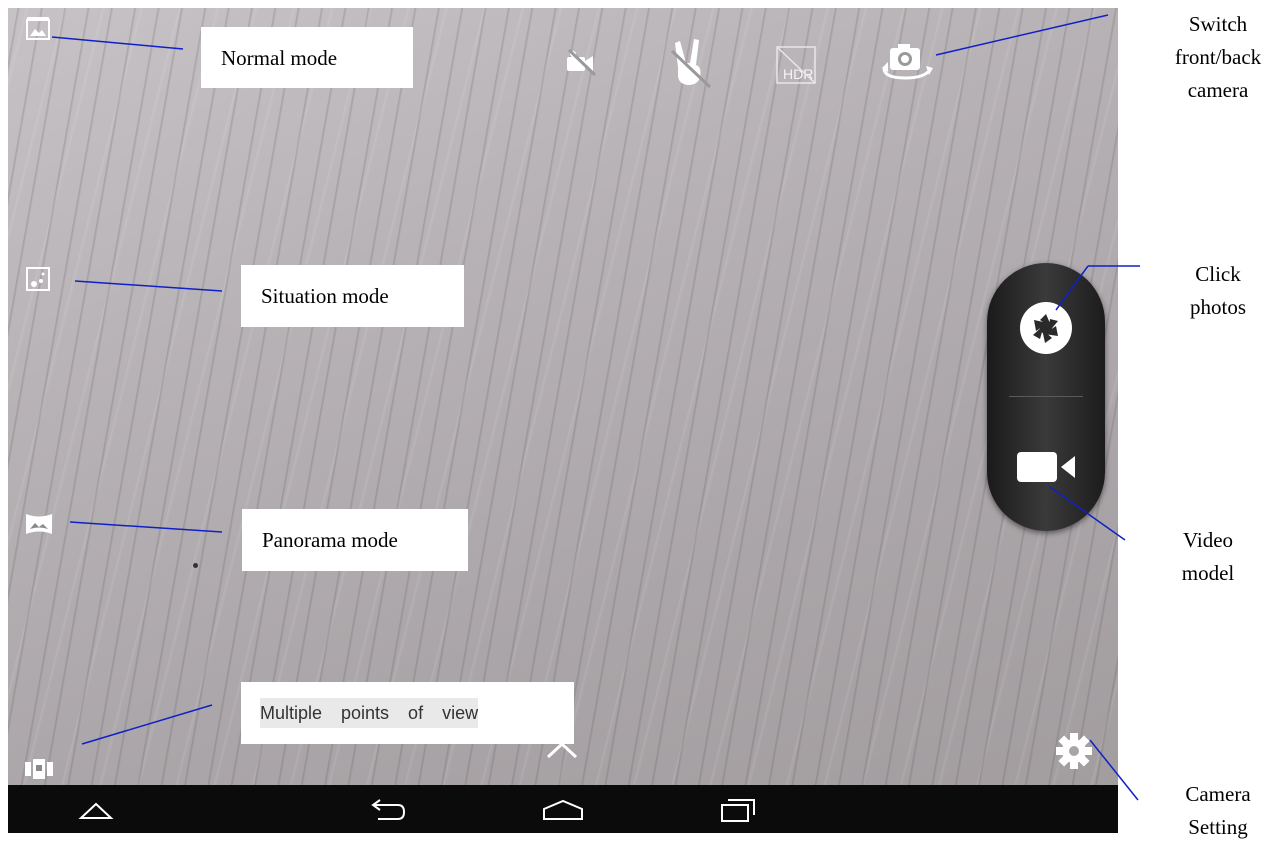 This screenshot has width=1283, height=848. What do you see at coordinates (330, 540) in the screenshot?
I see `panorama-mode-label-text: Panorama mode` at bounding box center [330, 540].